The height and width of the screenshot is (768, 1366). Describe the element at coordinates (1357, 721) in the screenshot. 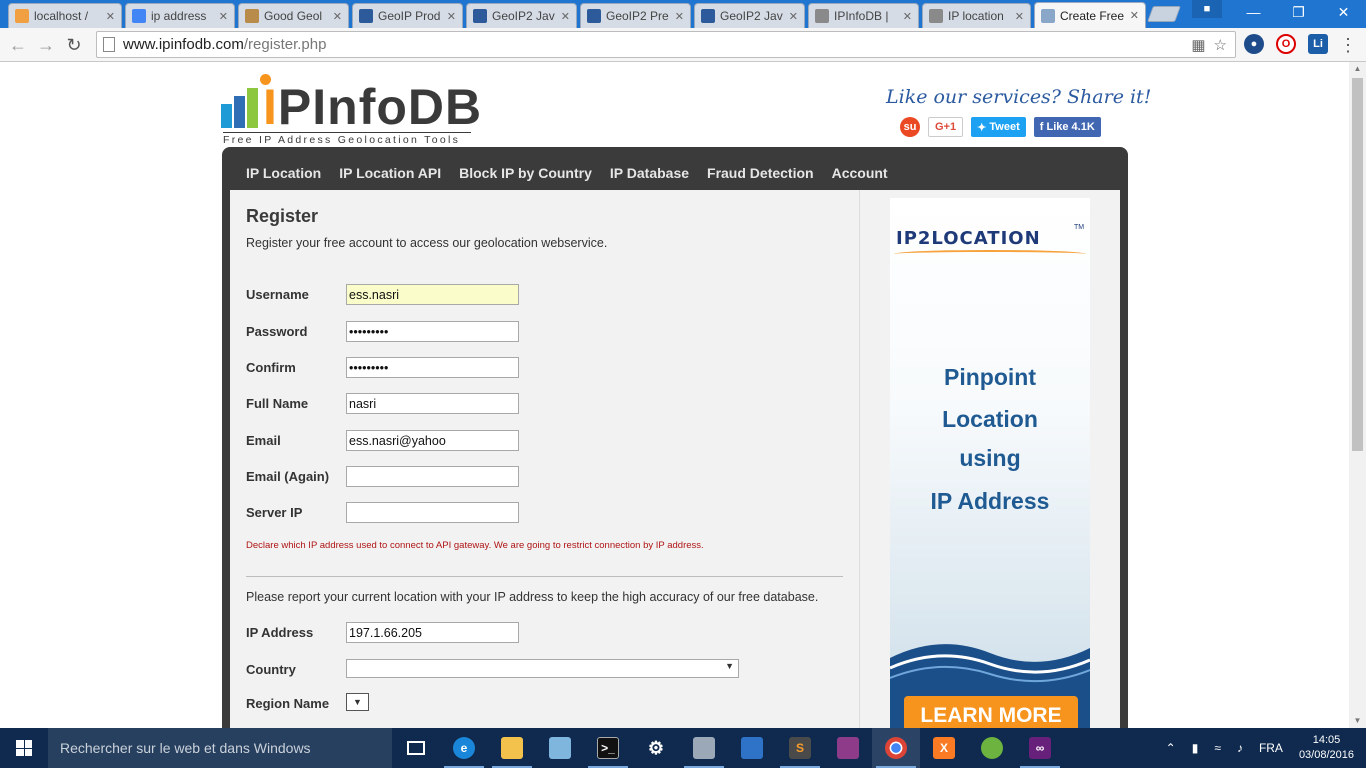

I see `scroll-down-icon: ▼` at that location.